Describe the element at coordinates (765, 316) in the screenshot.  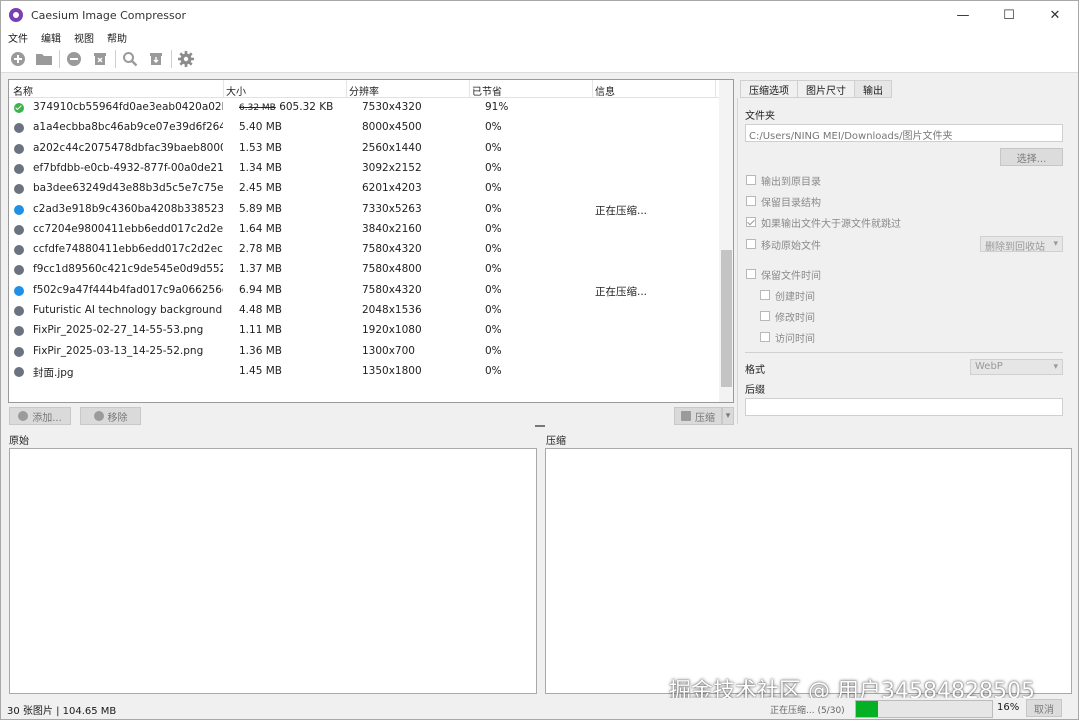
I see `modified-date-checkbox` at that location.